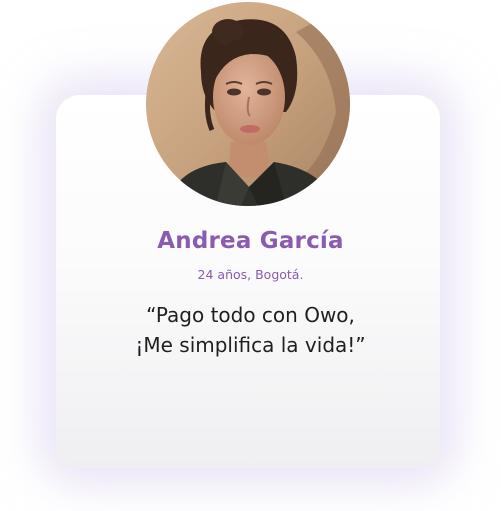 The width and height of the screenshot is (501, 511). Describe the element at coordinates (250, 315) in the screenshot. I see `quote-line-1: “Pago todo con Owo,` at that location.